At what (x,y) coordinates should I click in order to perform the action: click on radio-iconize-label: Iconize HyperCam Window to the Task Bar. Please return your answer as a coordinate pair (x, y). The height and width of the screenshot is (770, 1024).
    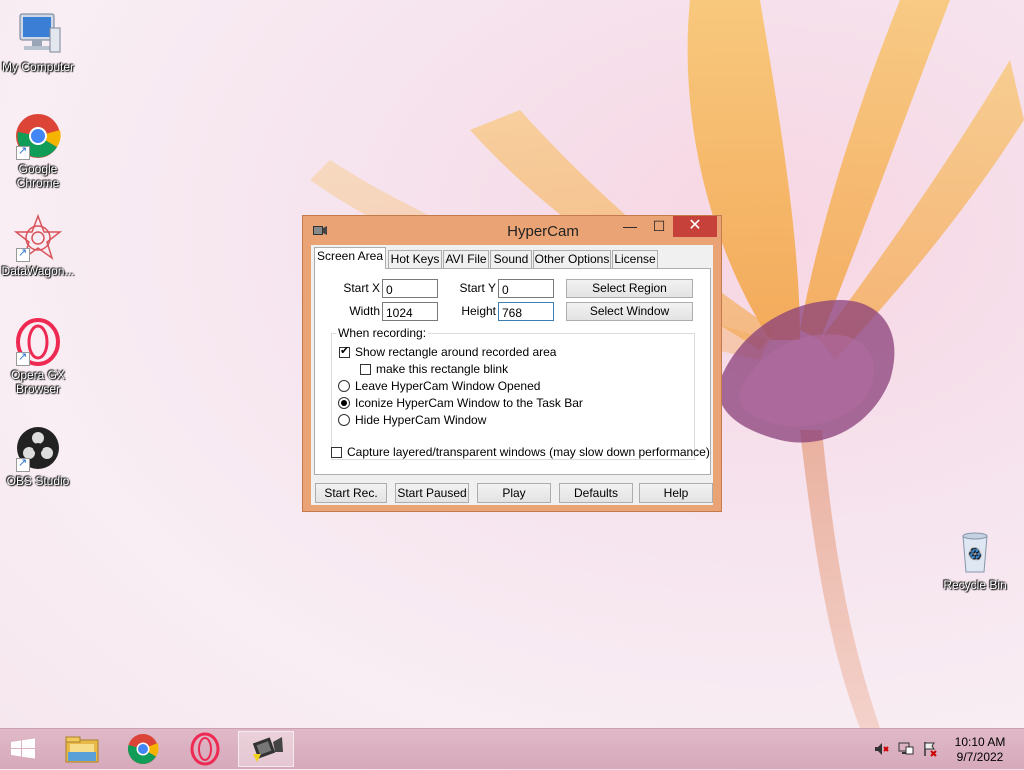
    Looking at the image, I should click on (469, 403).